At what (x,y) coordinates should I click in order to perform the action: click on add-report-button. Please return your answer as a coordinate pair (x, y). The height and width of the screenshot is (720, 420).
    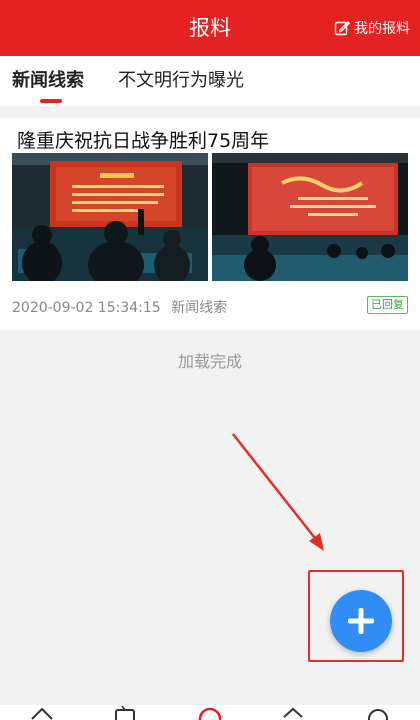
    Looking at the image, I should click on (361, 621).